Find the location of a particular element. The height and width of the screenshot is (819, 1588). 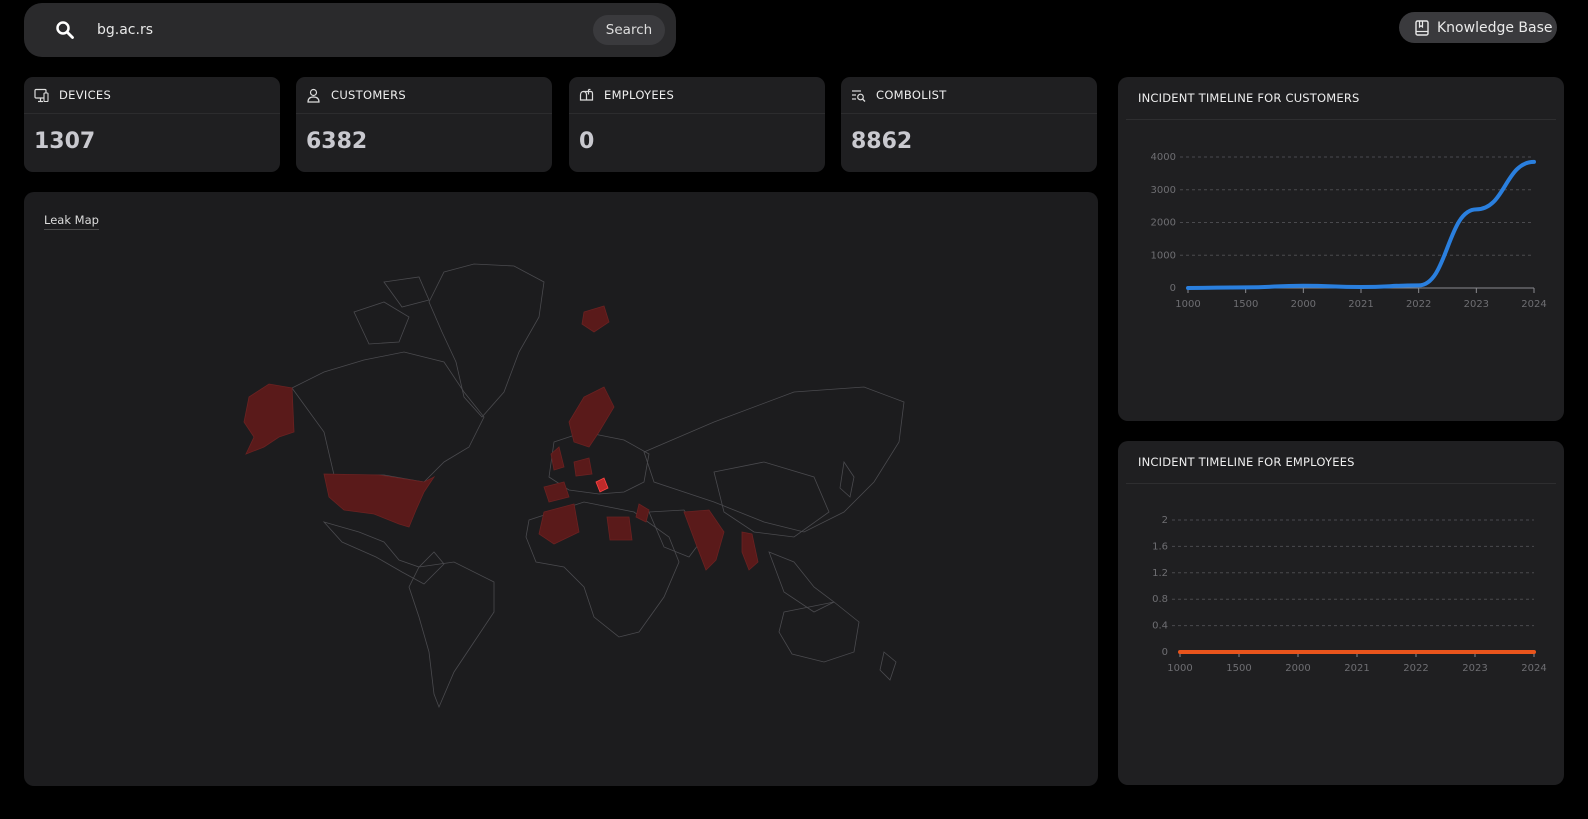

map-region-south-america is located at coordinates (451, 635).